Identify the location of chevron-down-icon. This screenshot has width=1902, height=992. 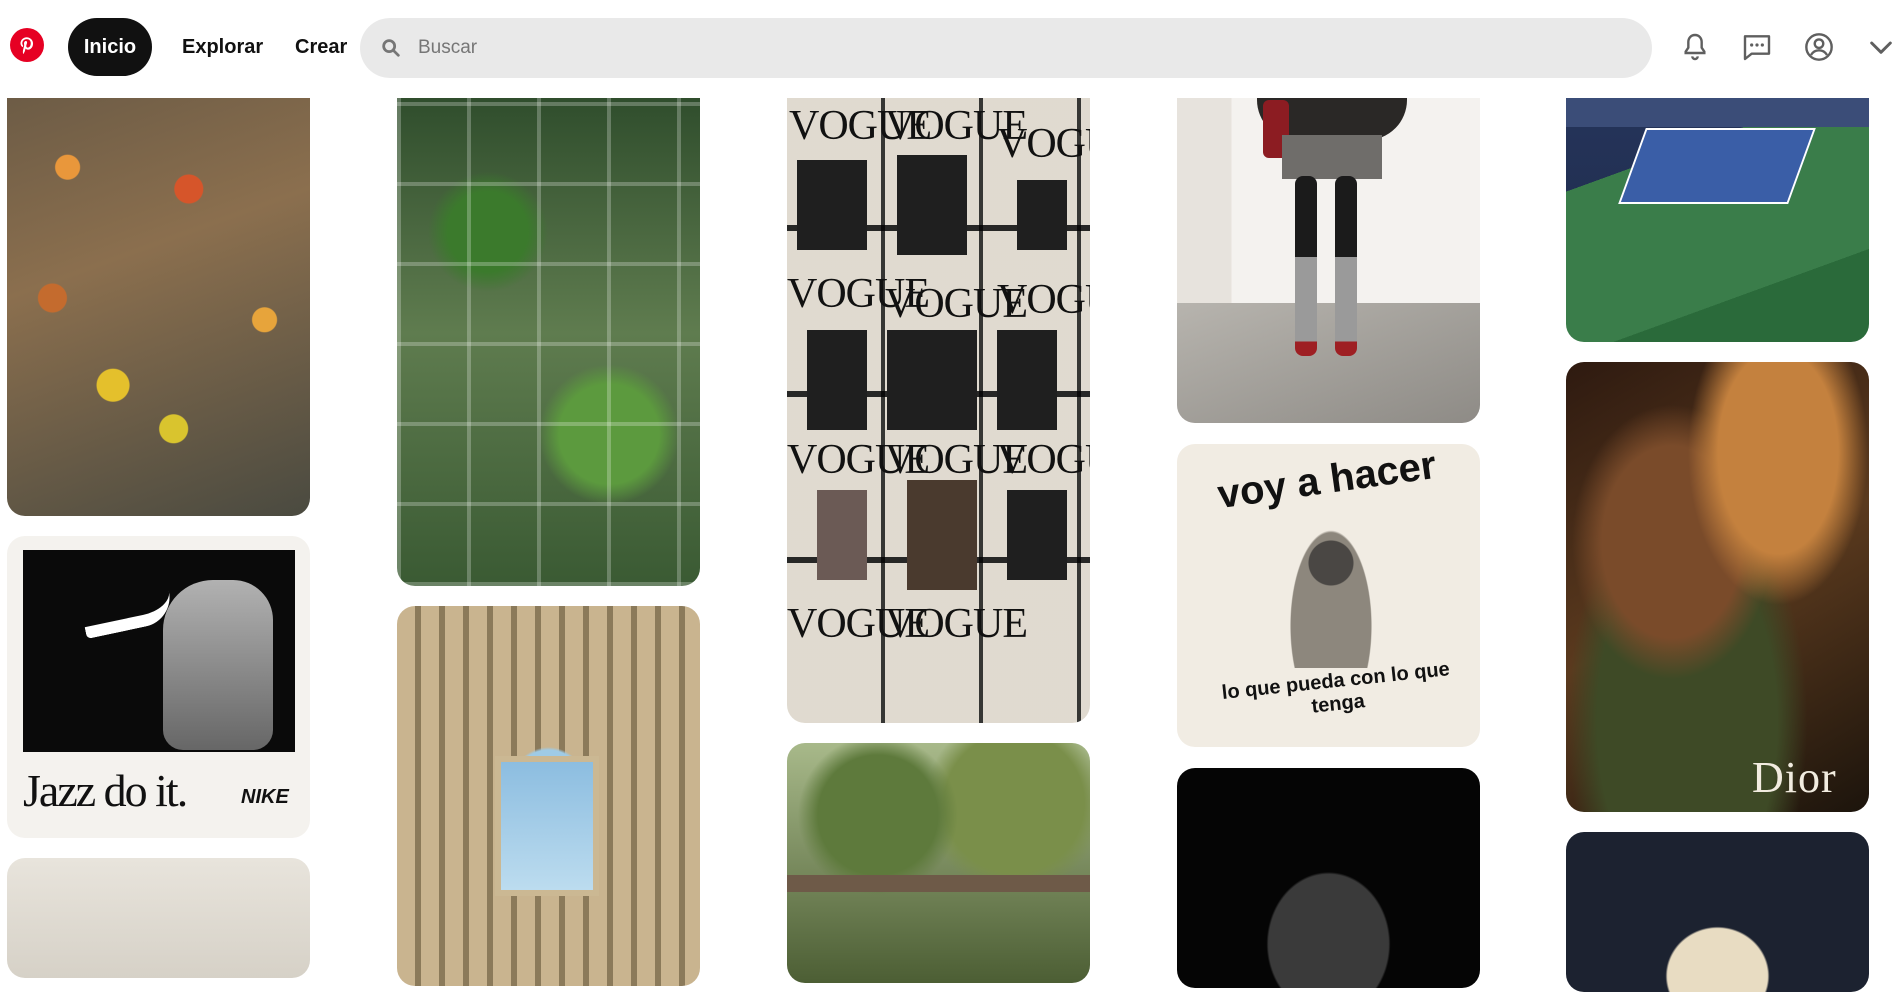
(1881, 47).